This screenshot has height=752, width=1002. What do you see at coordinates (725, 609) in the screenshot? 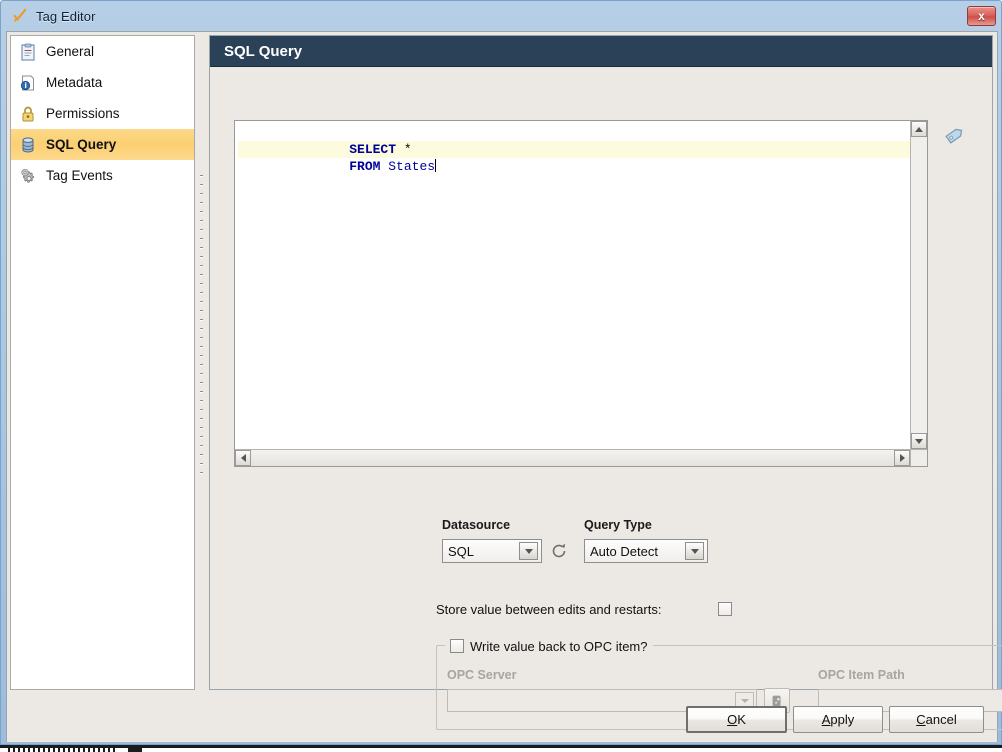
I see `store-value-checkbox` at bounding box center [725, 609].